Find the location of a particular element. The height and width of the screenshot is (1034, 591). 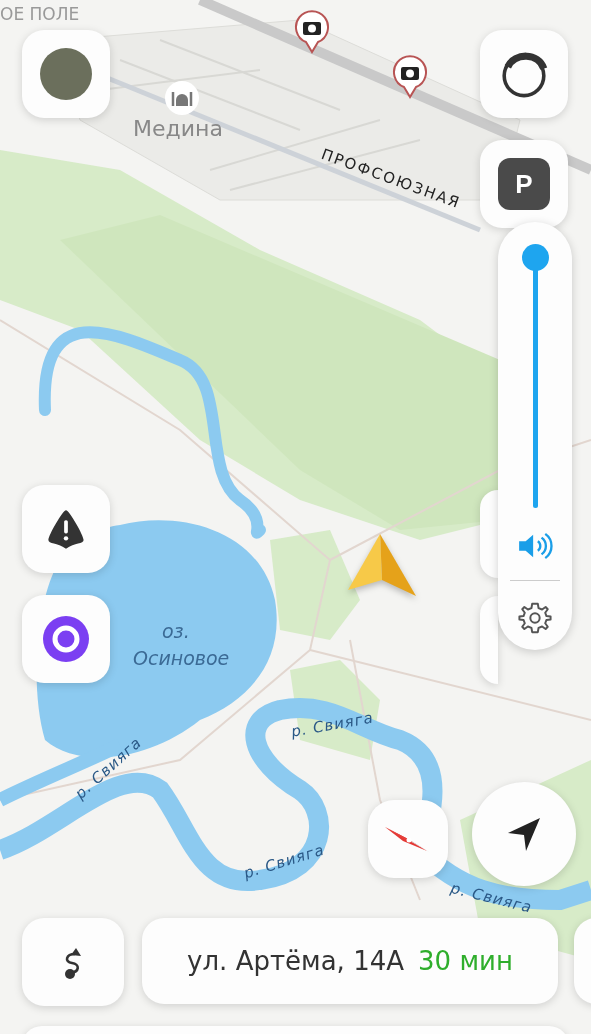

avatar-image is located at coordinates (66, 74).